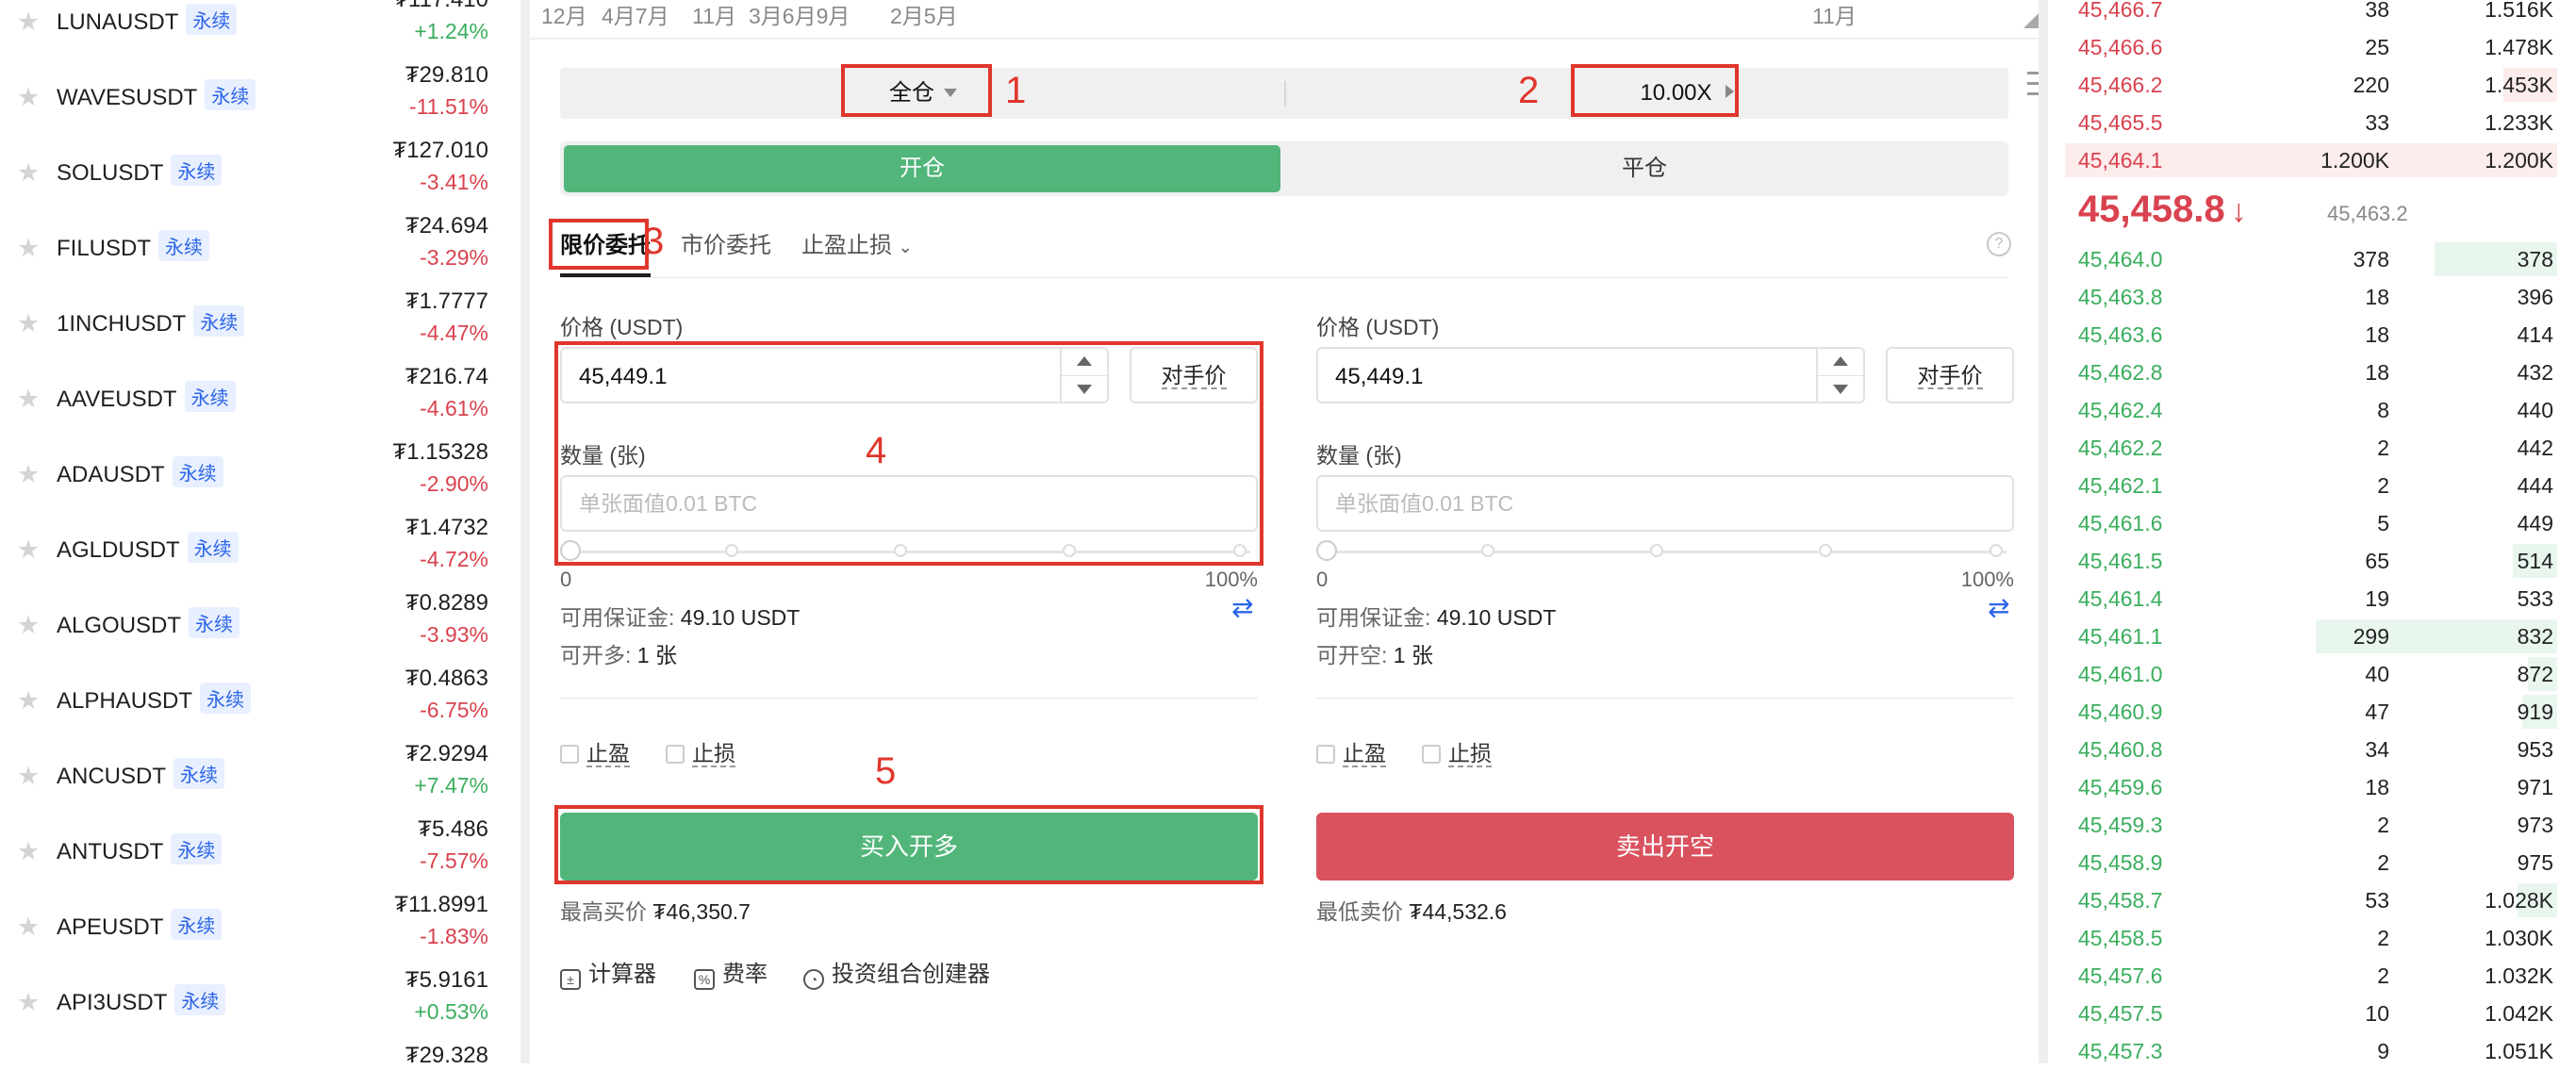 This screenshot has height=1070, width=2576. What do you see at coordinates (258, 548) in the screenshot?
I see `market-row: ★ AGLDUSDT 永续 ₮1.4732 -4.72%` at bounding box center [258, 548].